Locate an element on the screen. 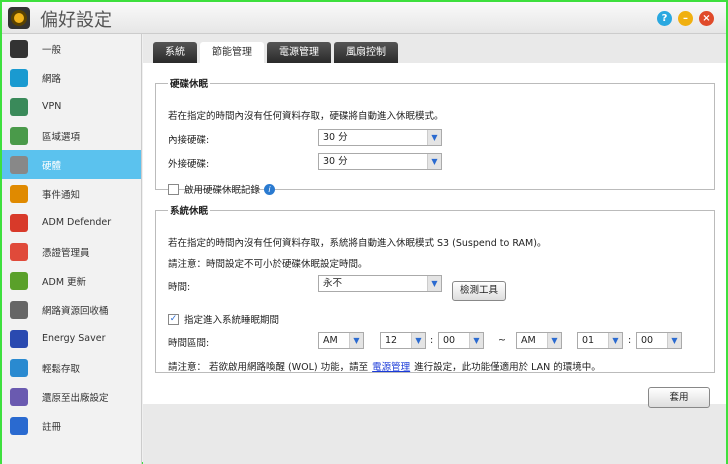 The image size is (728, 464). sidebar-item-label: ADM 更新 is located at coordinates (64, 282).